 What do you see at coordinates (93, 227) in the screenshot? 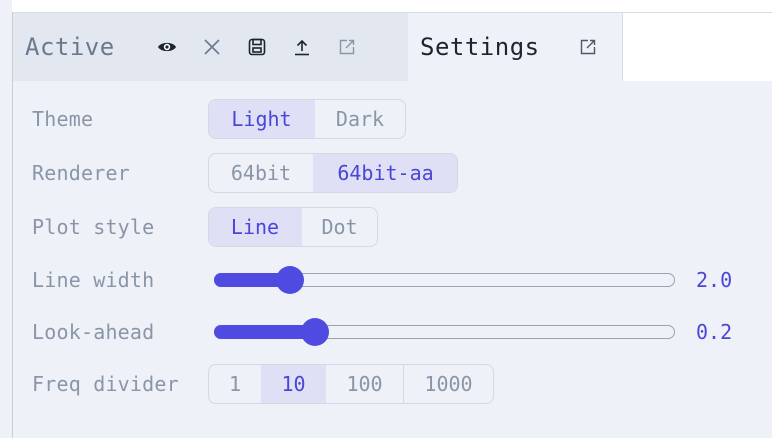
I see `plot-style-label: Plot style` at bounding box center [93, 227].